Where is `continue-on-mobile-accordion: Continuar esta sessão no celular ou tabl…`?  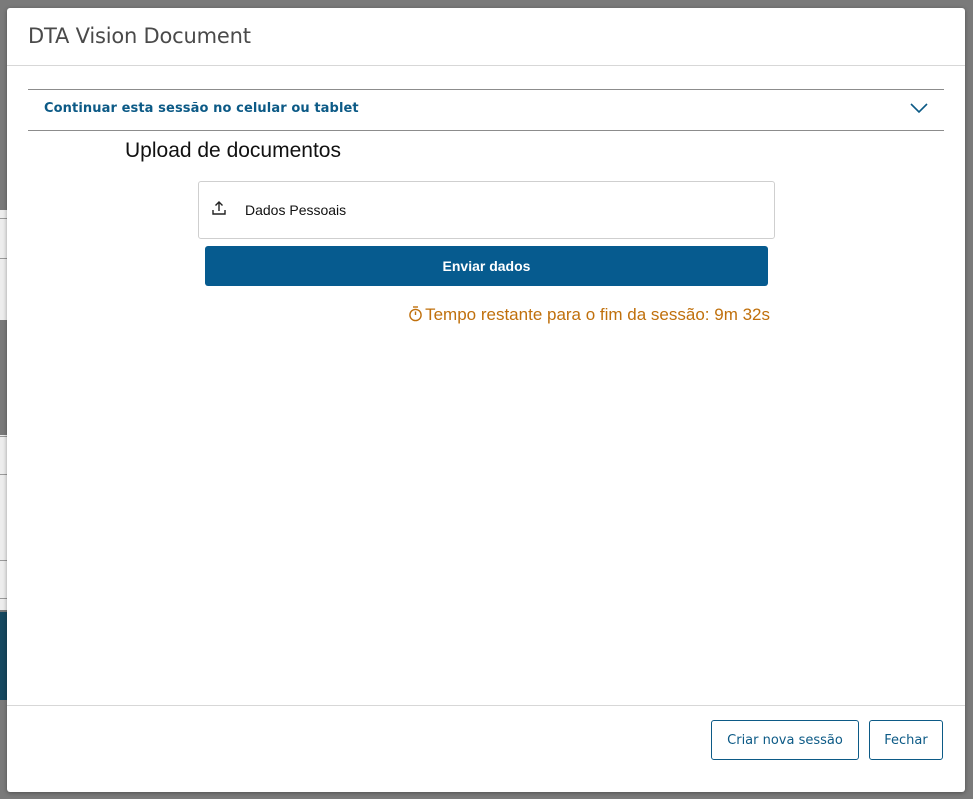
continue-on-mobile-accordion: Continuar esta sessão no celular ou tabl… is located at coordinates (486, 110).